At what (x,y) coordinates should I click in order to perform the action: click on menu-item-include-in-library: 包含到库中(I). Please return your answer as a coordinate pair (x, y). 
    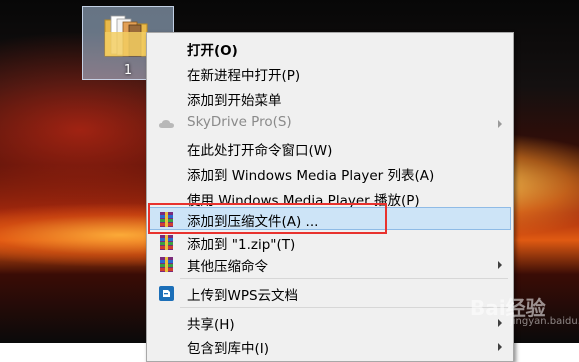
    Looking at the image, I should click on (330, 345).